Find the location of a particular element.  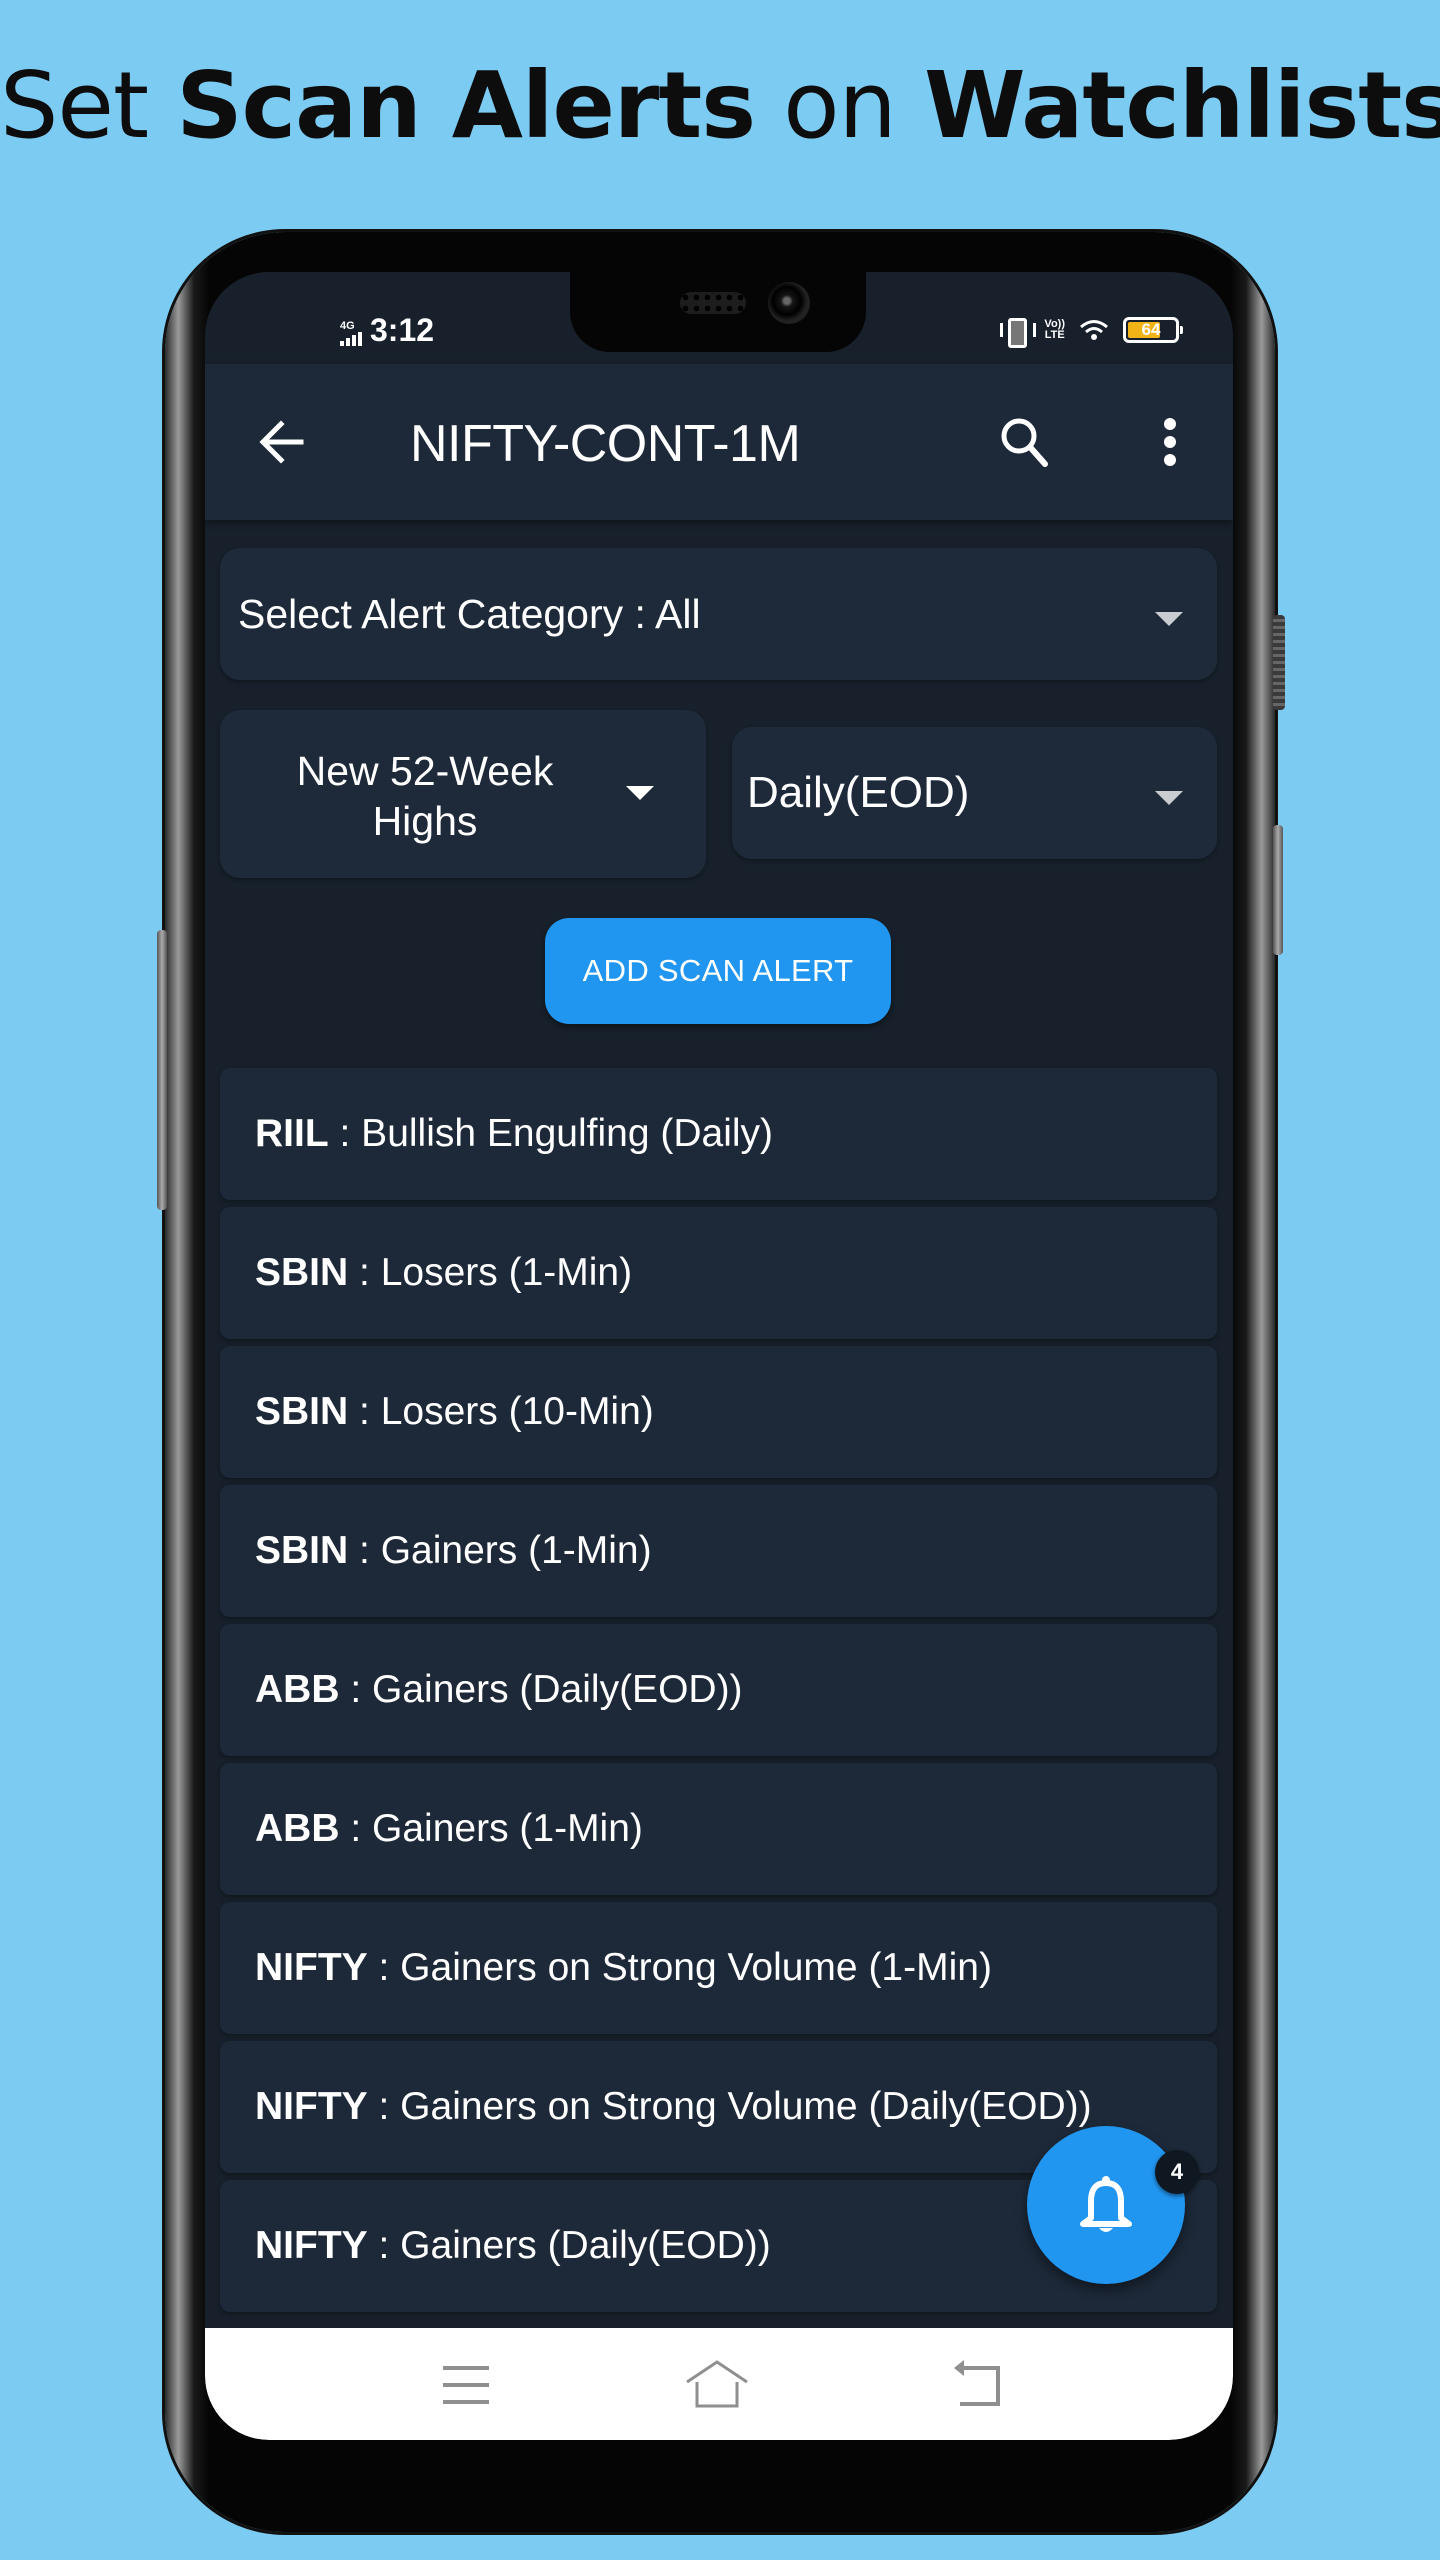

alert-symbol: RIIL is located at coordinates (292, 1133).